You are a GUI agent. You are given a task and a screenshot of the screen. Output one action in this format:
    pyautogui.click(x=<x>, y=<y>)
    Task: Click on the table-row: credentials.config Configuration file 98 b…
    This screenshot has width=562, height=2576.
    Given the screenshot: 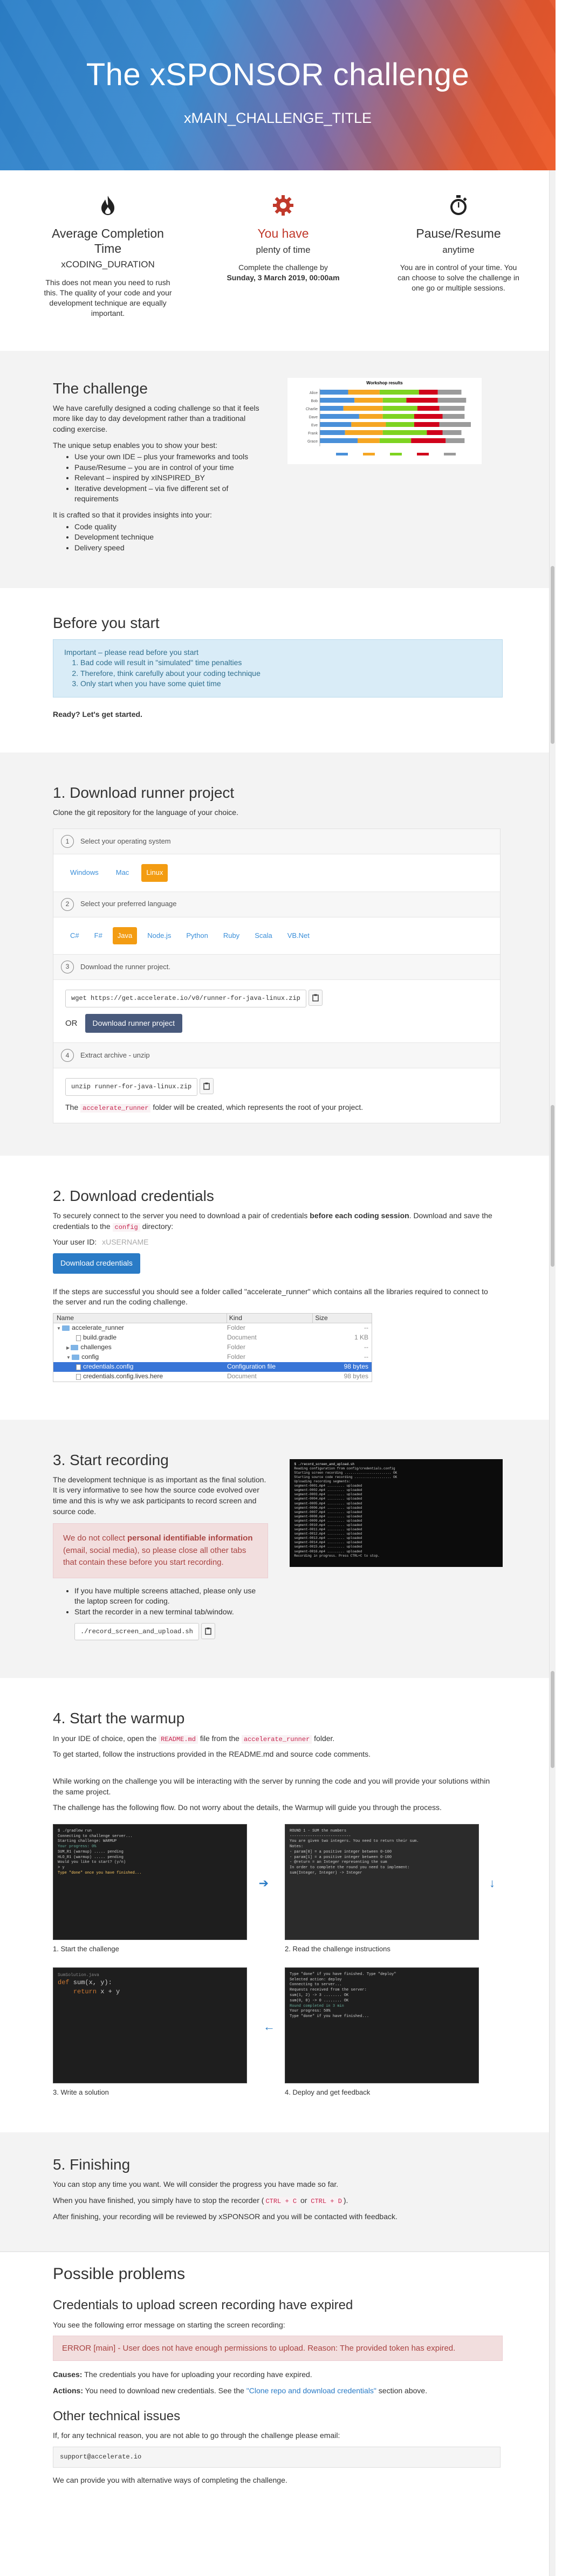 What is the action you would take?
    pyautogui.click(x=212, y=1367)
    